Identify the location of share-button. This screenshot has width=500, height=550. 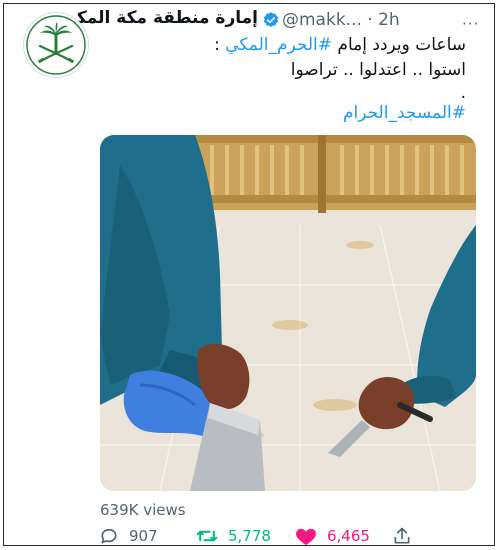
(402, 536).